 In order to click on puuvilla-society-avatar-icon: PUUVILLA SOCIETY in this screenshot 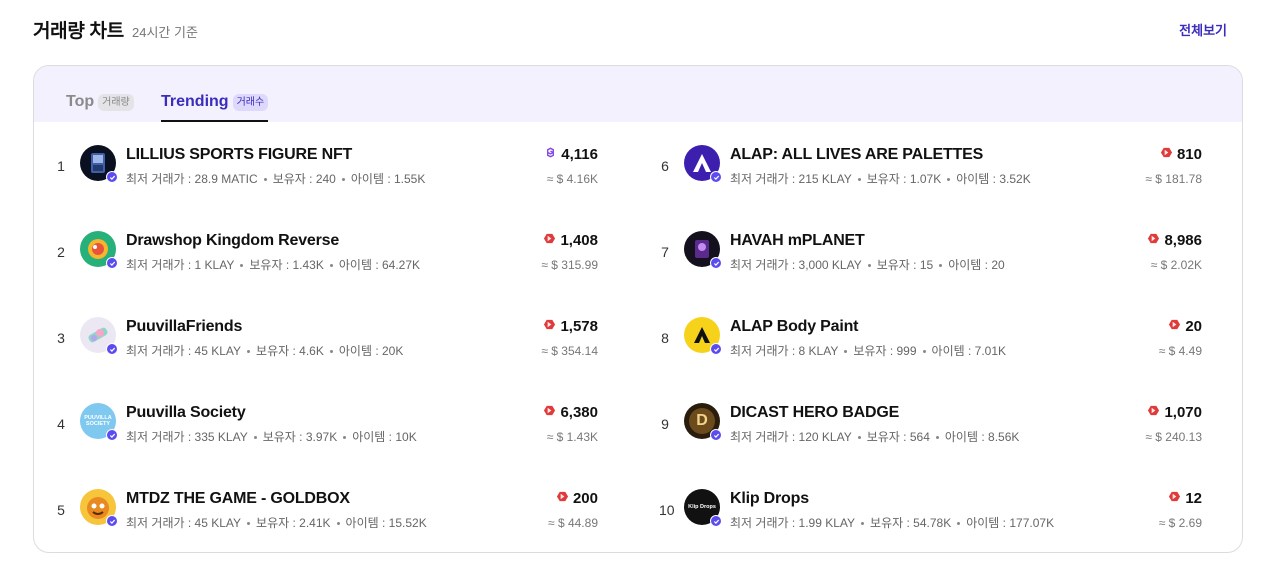, I will do `click(99, 422)`.